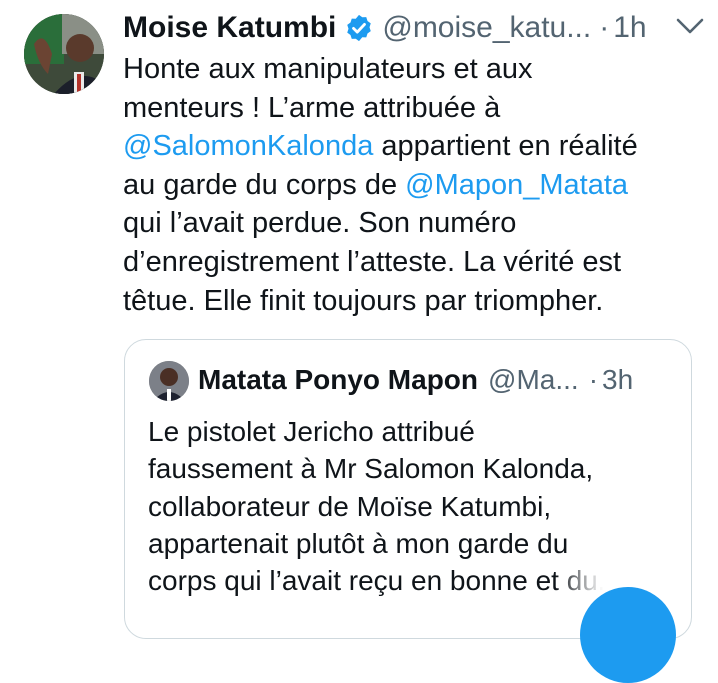 The width and height of the screenshot is (718, 683). I want to click on author-avatar-image, so click(64, 54).